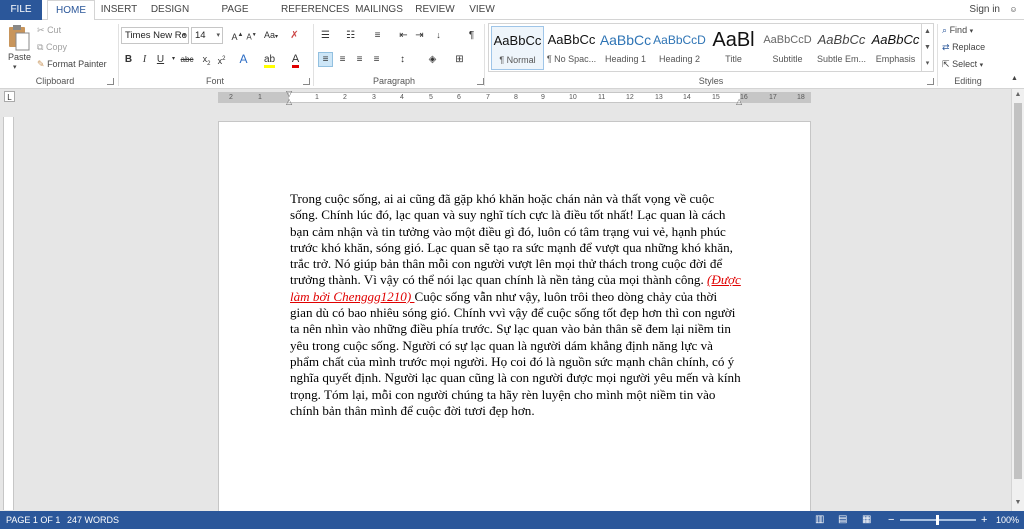 This screenshot has width=1024, height=529. Describe the element at coordinates (432, 59) in the screenshot. I see `shading-icon: ◈` at that location.